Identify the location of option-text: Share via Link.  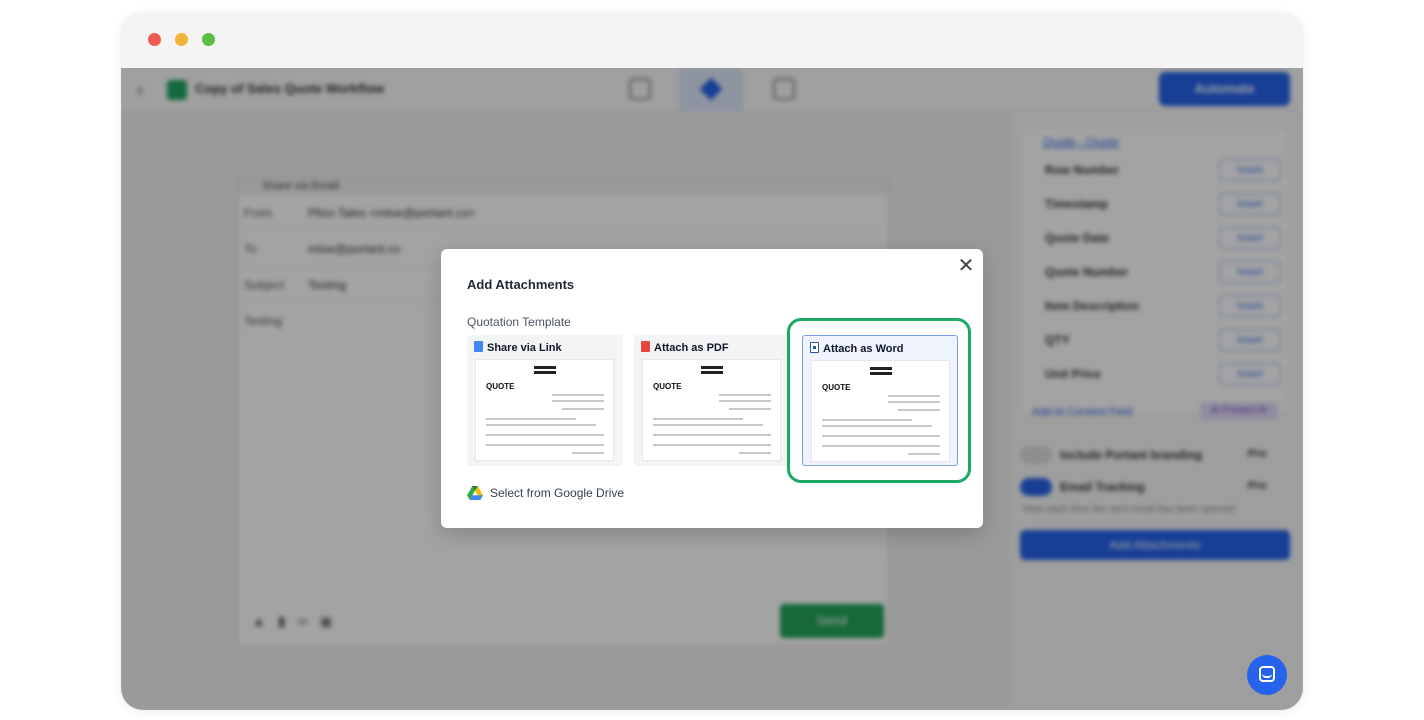
(524, 348).